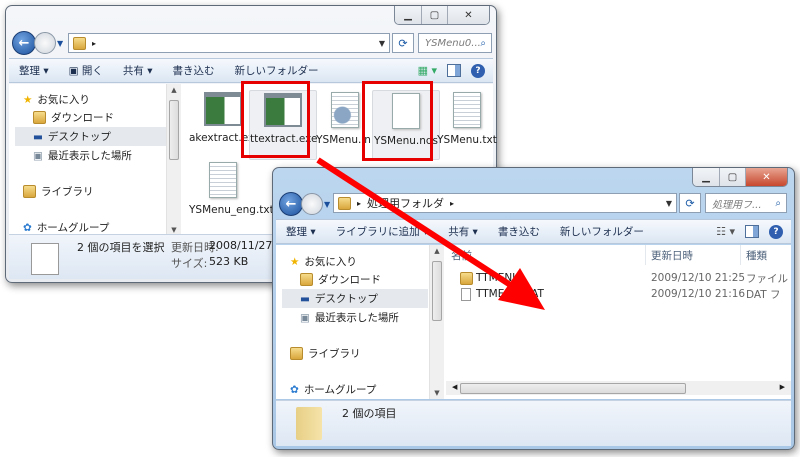 The image size is (800, 457). Describe the element at coordinates (546, 255) in the screenshot. I see `column-header-name: 名前` at that location.